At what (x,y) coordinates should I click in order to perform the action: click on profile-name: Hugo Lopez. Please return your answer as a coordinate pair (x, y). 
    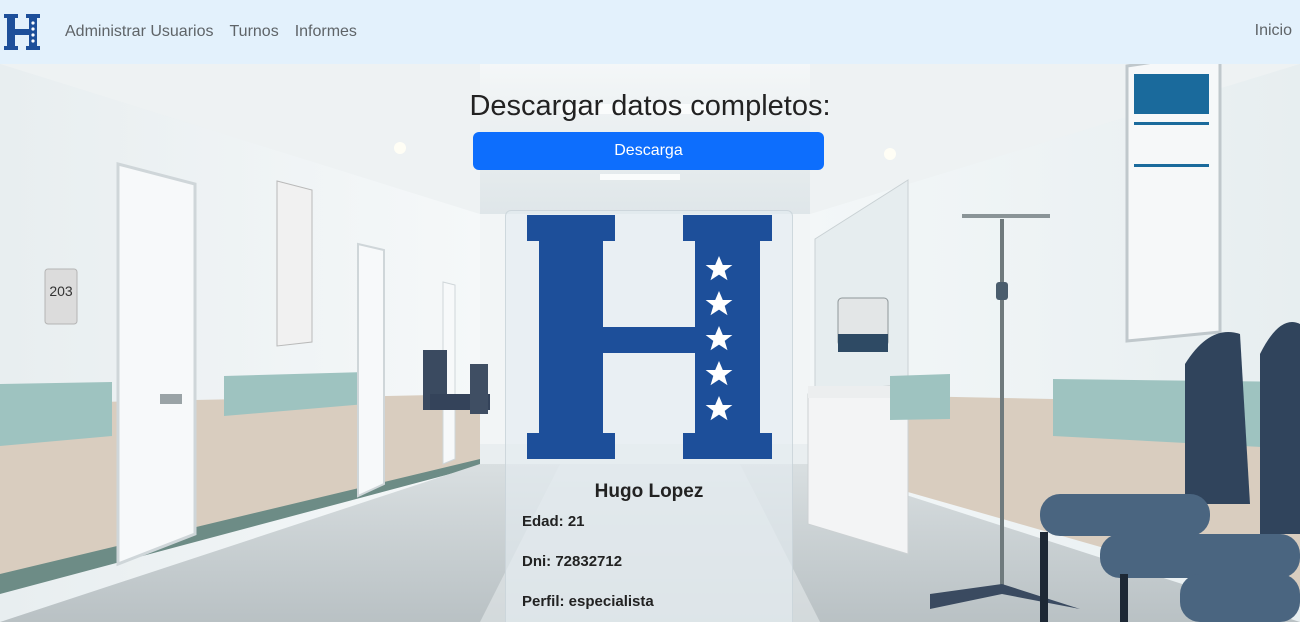
    Looking at the image, I should click on (649, 491).